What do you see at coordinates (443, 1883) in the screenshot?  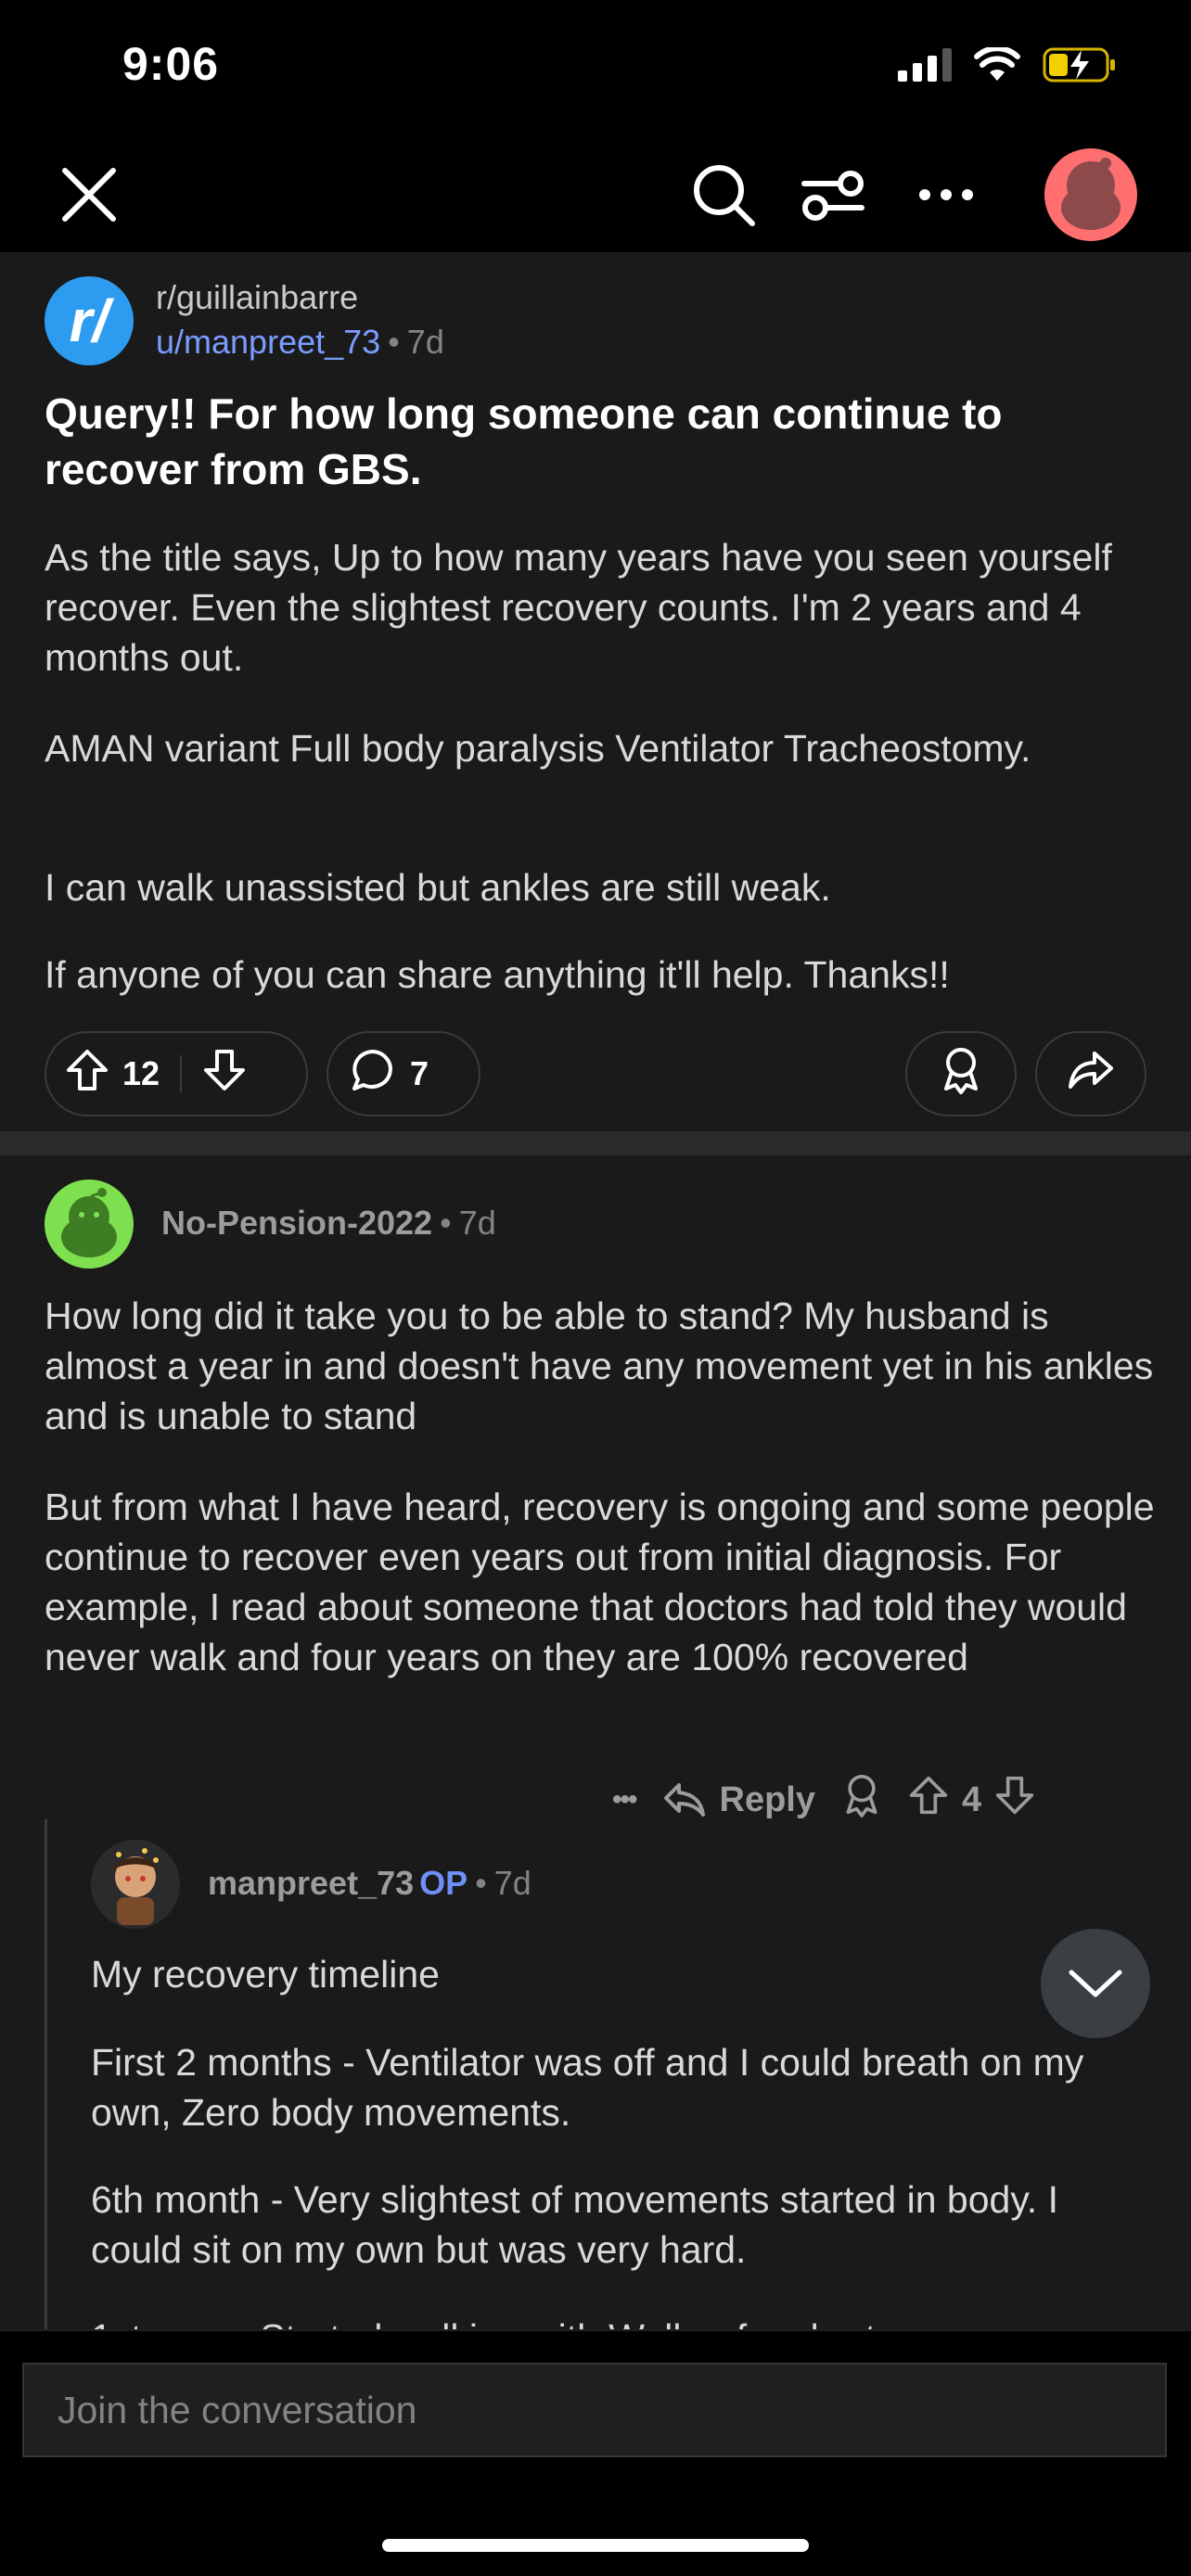 I see `op-badge: OP` at bounding box center [443, 1883].